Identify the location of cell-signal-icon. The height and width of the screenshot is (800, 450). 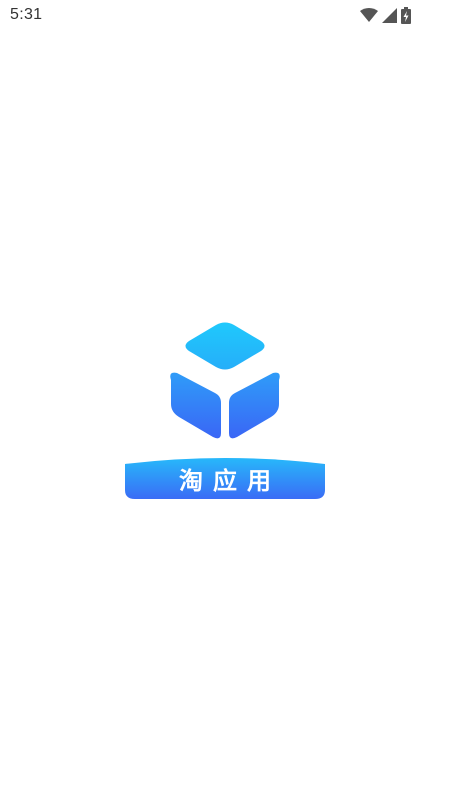
(389, 15).